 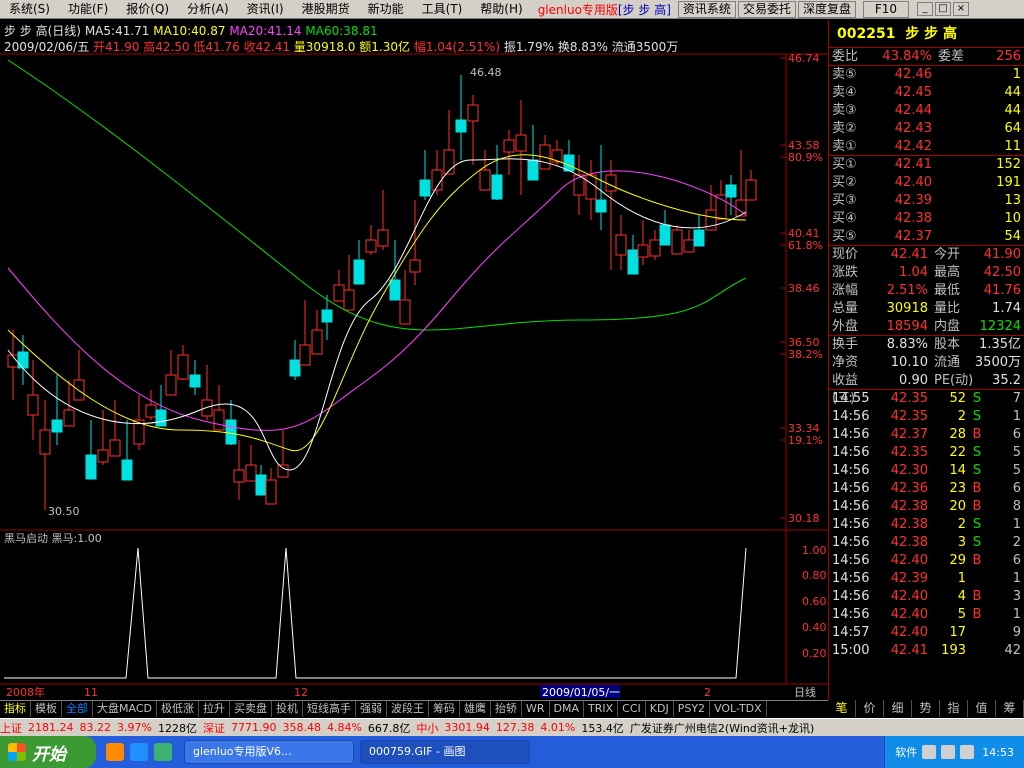 What do you see at coordinates (982, 708) in the screenshot?
I see `quote-tab: 值` at bounding box center [982, 708].